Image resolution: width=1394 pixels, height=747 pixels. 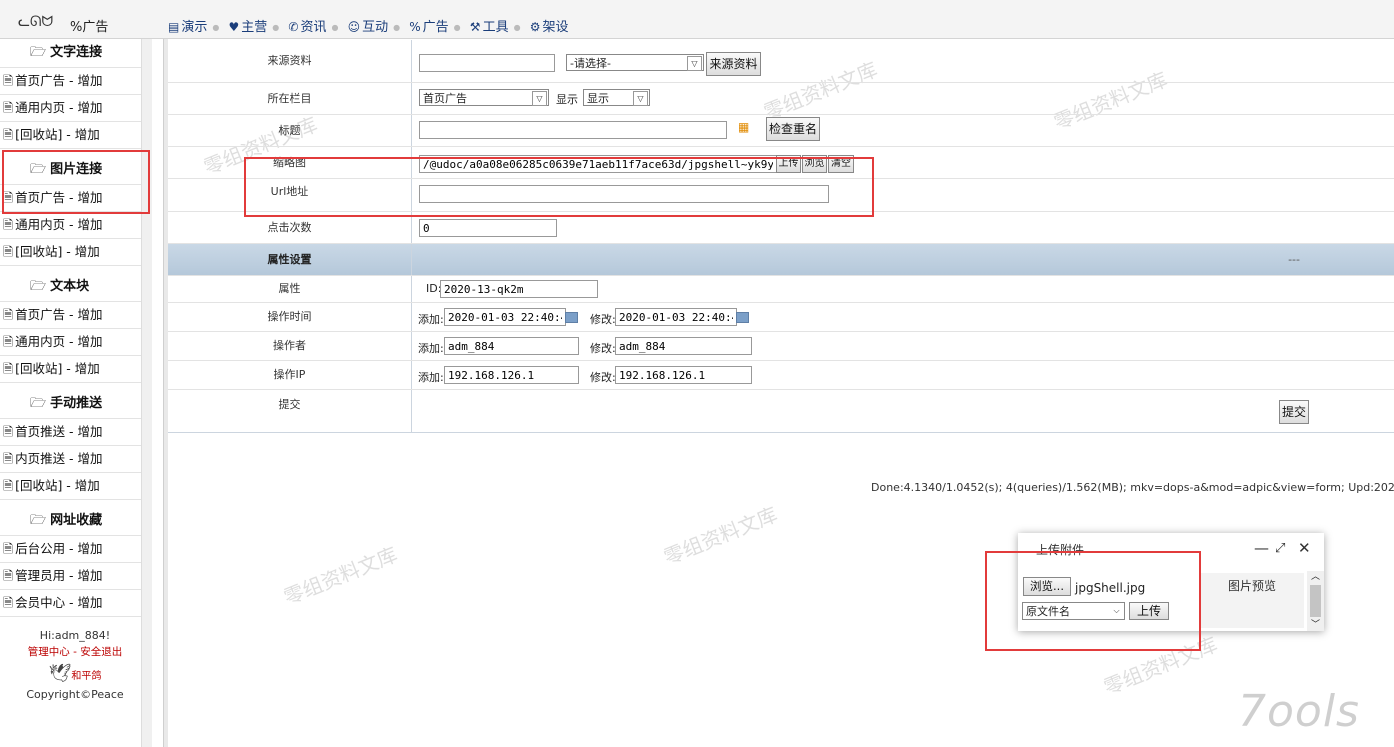 What do you see at coordinates (781, 99) in the screenshot?
I see `row-column: 所在栏目 首页广告 ▽ 显示 显示 ▽` at bounding box center [781, 99].